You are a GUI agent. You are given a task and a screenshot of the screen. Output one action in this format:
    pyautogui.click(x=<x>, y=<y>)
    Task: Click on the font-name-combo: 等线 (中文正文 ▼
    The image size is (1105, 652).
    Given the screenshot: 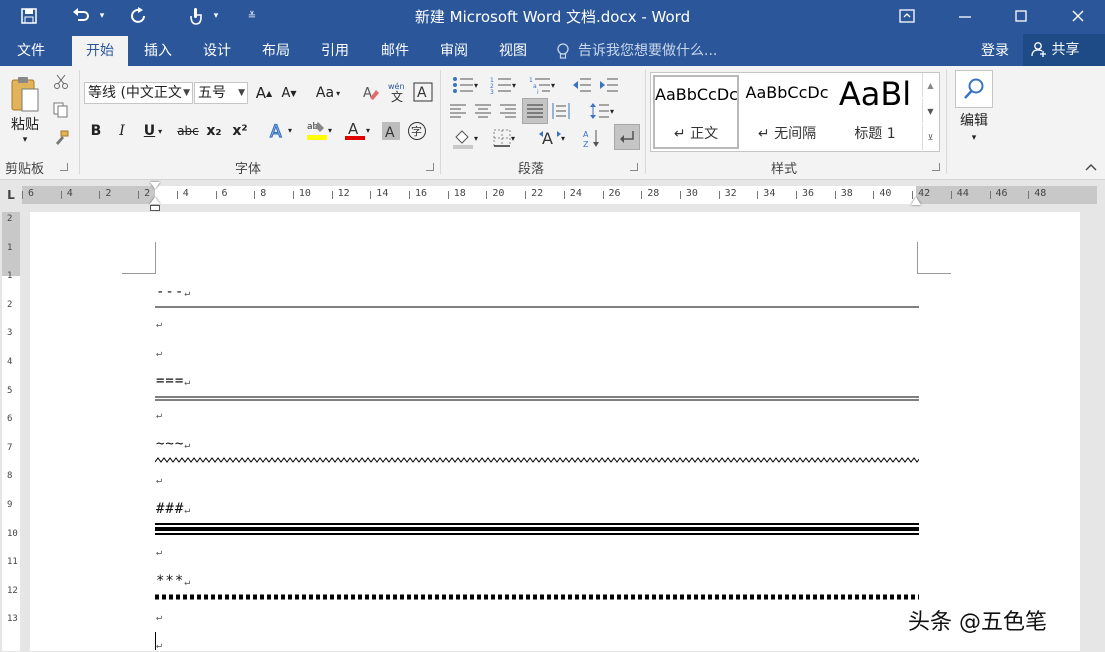 What is the action you would take?
    pyautogui.click(x=138, y=93)
    